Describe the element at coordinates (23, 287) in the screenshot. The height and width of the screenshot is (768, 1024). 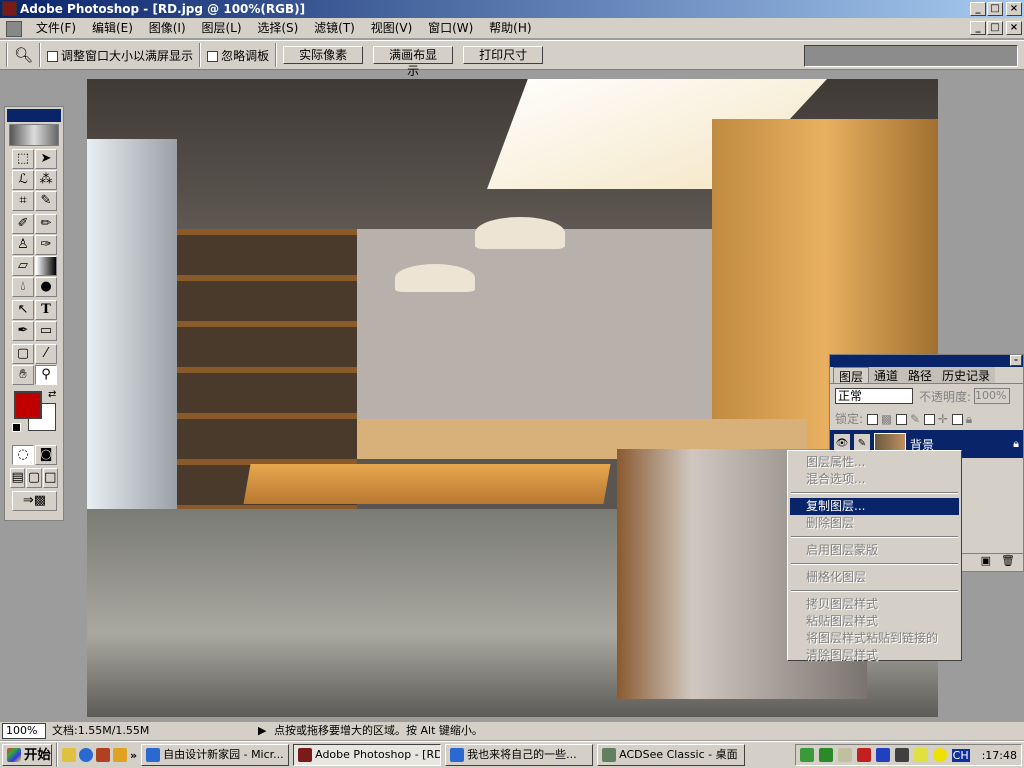
I see `blur-tool-icon: 💧︎` at that location.